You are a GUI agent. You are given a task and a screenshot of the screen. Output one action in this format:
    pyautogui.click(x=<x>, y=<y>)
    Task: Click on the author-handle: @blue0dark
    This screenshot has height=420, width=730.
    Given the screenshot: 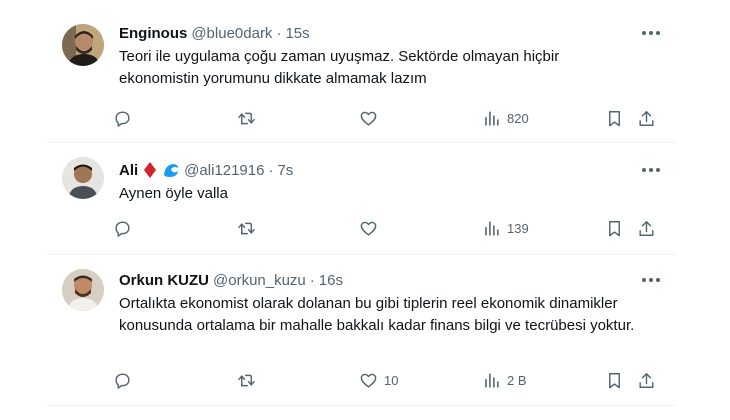 What is the action you would take?
    pyautogui.click(x=231, y=33)
    